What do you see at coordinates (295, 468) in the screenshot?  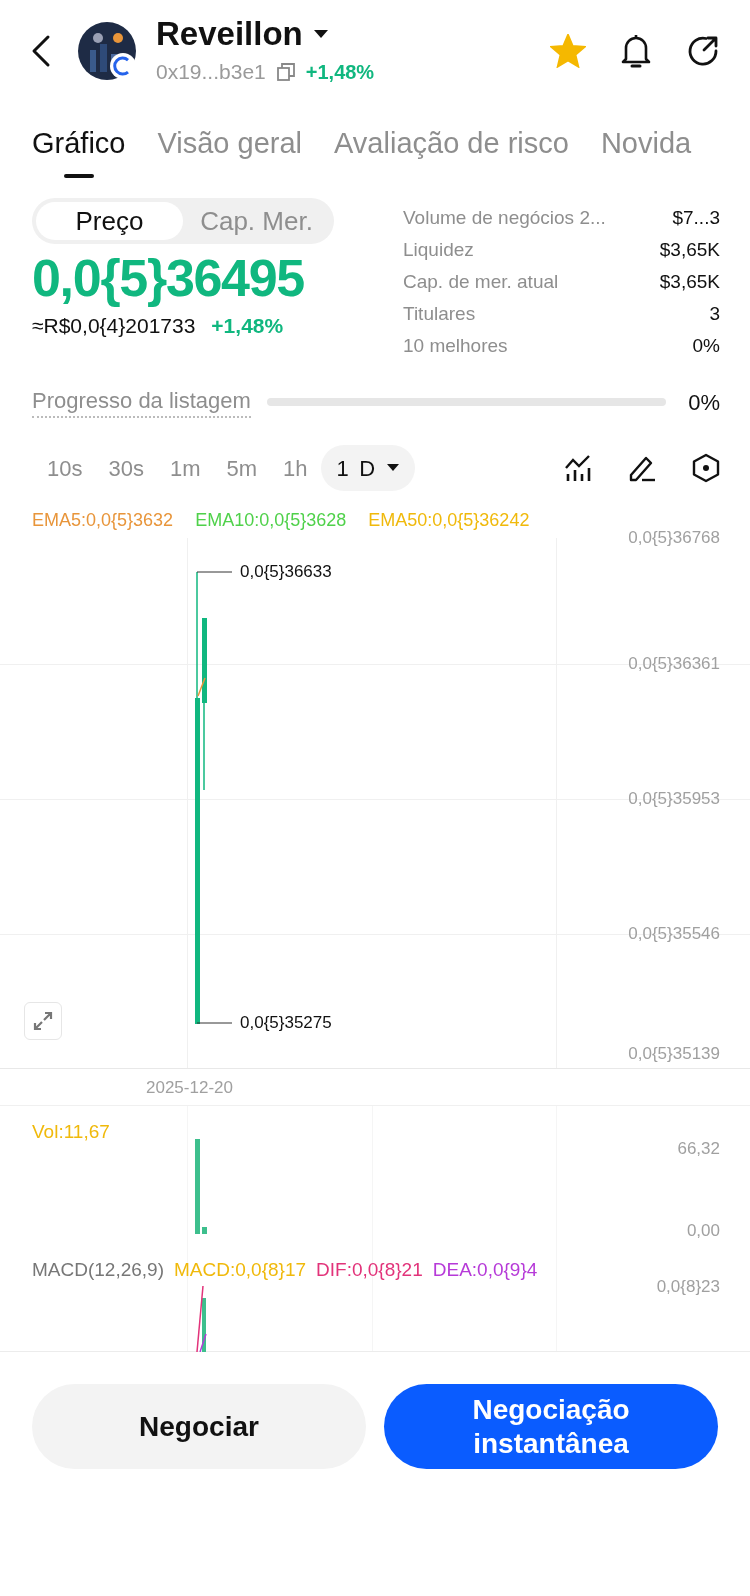 I see `interval-tab: 1h` at bounding box center [295, 468].